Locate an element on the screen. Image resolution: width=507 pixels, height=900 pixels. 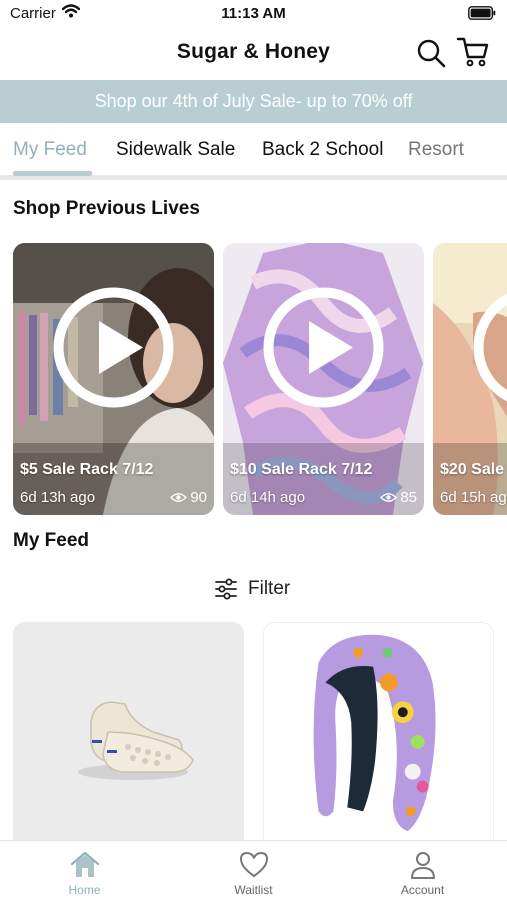
nav-account: Account is located at coordinates (422, 870).